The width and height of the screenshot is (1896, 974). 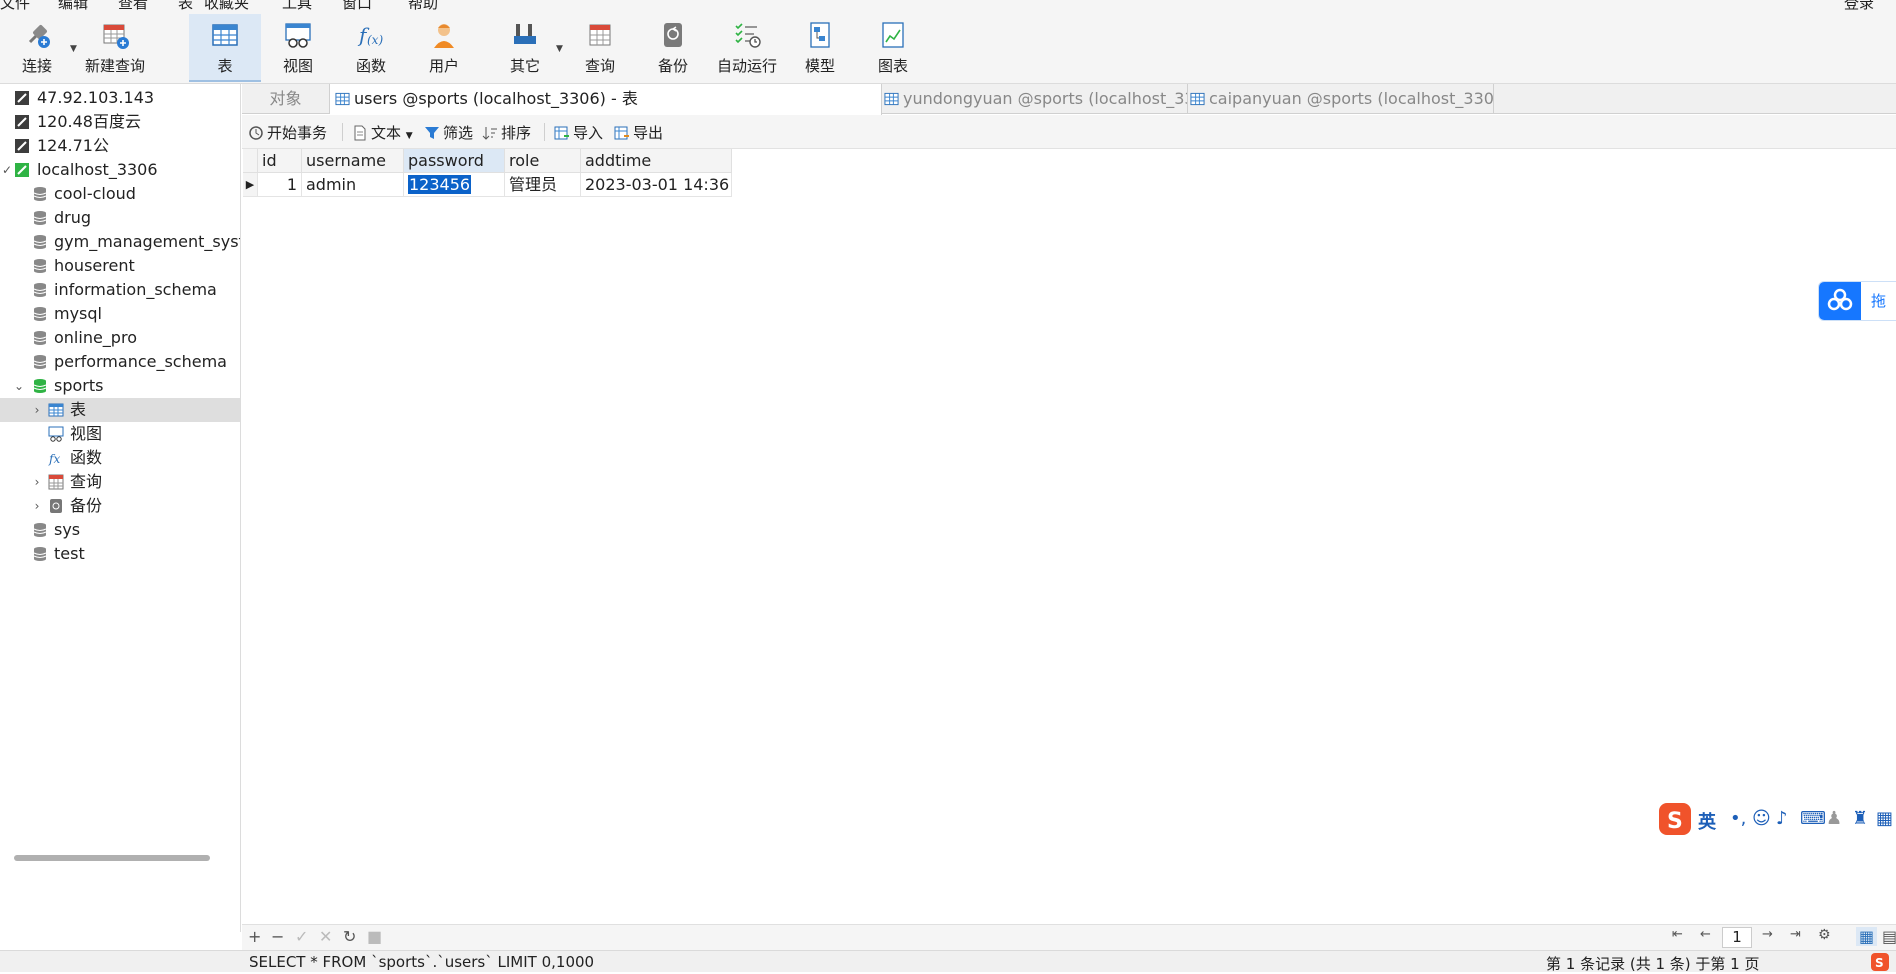 What do you see at coordinates (543, 185) in the screenshot?
I see `cell-role: 管理员` at bounding box center [543, 185].